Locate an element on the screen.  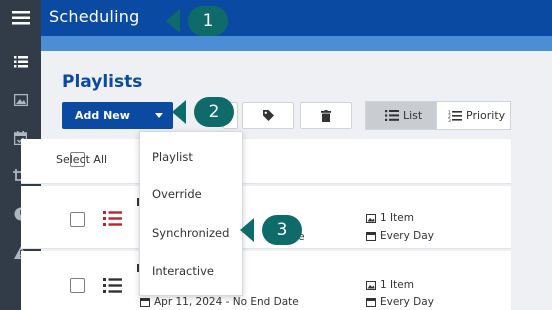
callout-1: 1 is located at coordinates (197, 21).